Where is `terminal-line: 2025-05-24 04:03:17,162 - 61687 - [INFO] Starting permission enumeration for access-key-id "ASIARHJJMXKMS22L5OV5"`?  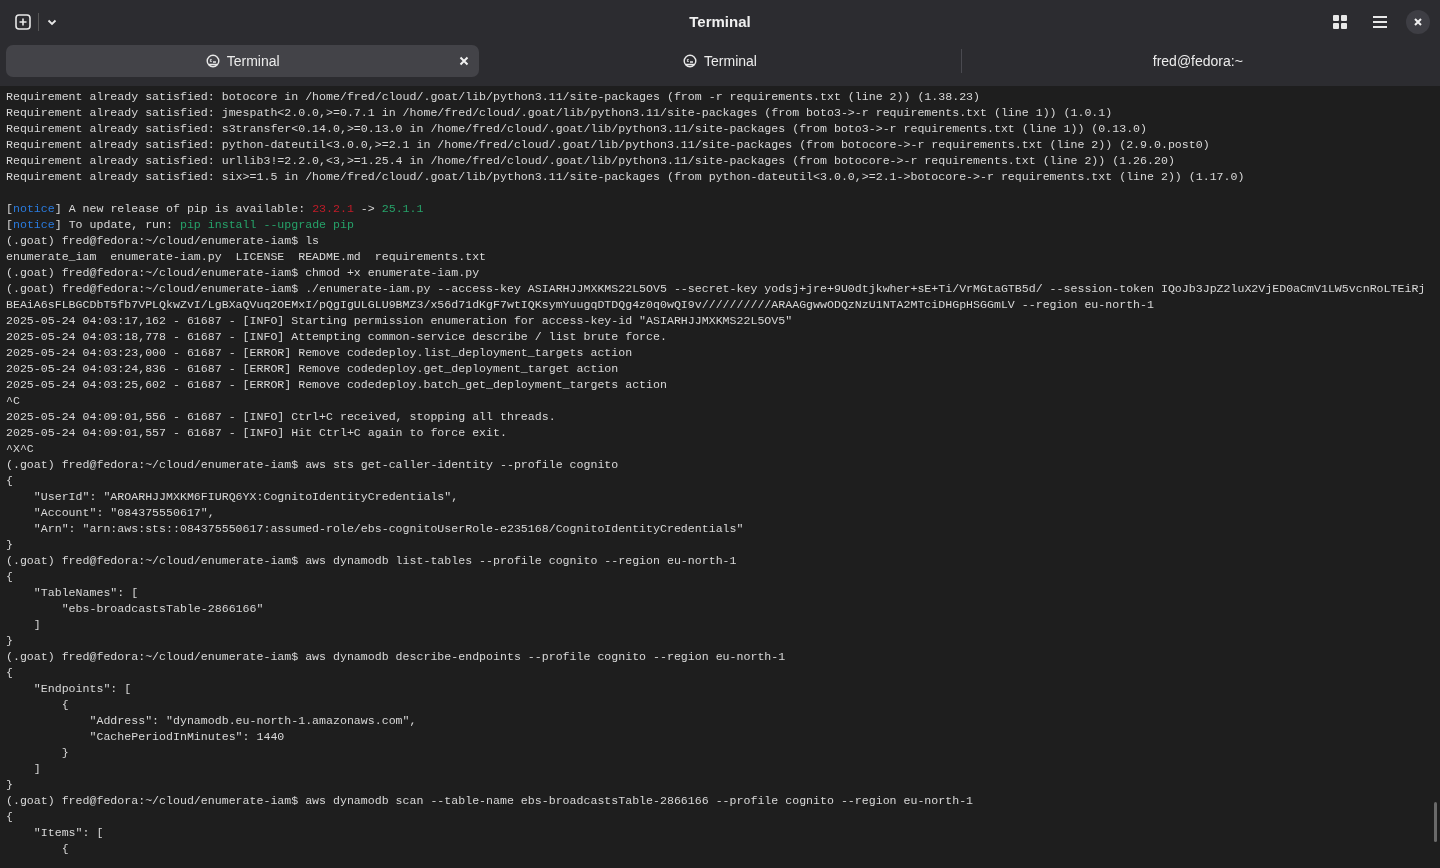 terminal-line: 2025-05-24 04:03:17,162 - 61687 - [INFO] Starting permission enumeration for access-key-id "ASIARHJJMXKMS22L5OV5" is located at coordinates (399, 321).